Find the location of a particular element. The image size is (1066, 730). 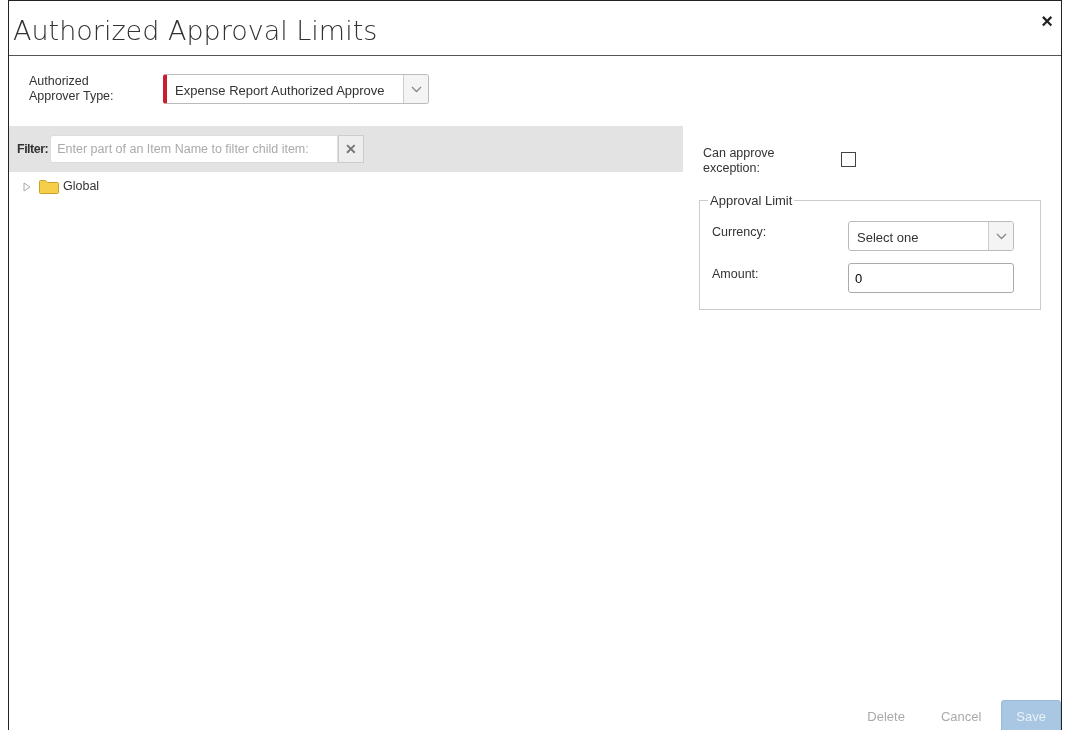

folder-icon is located at coordinates (49, 187).